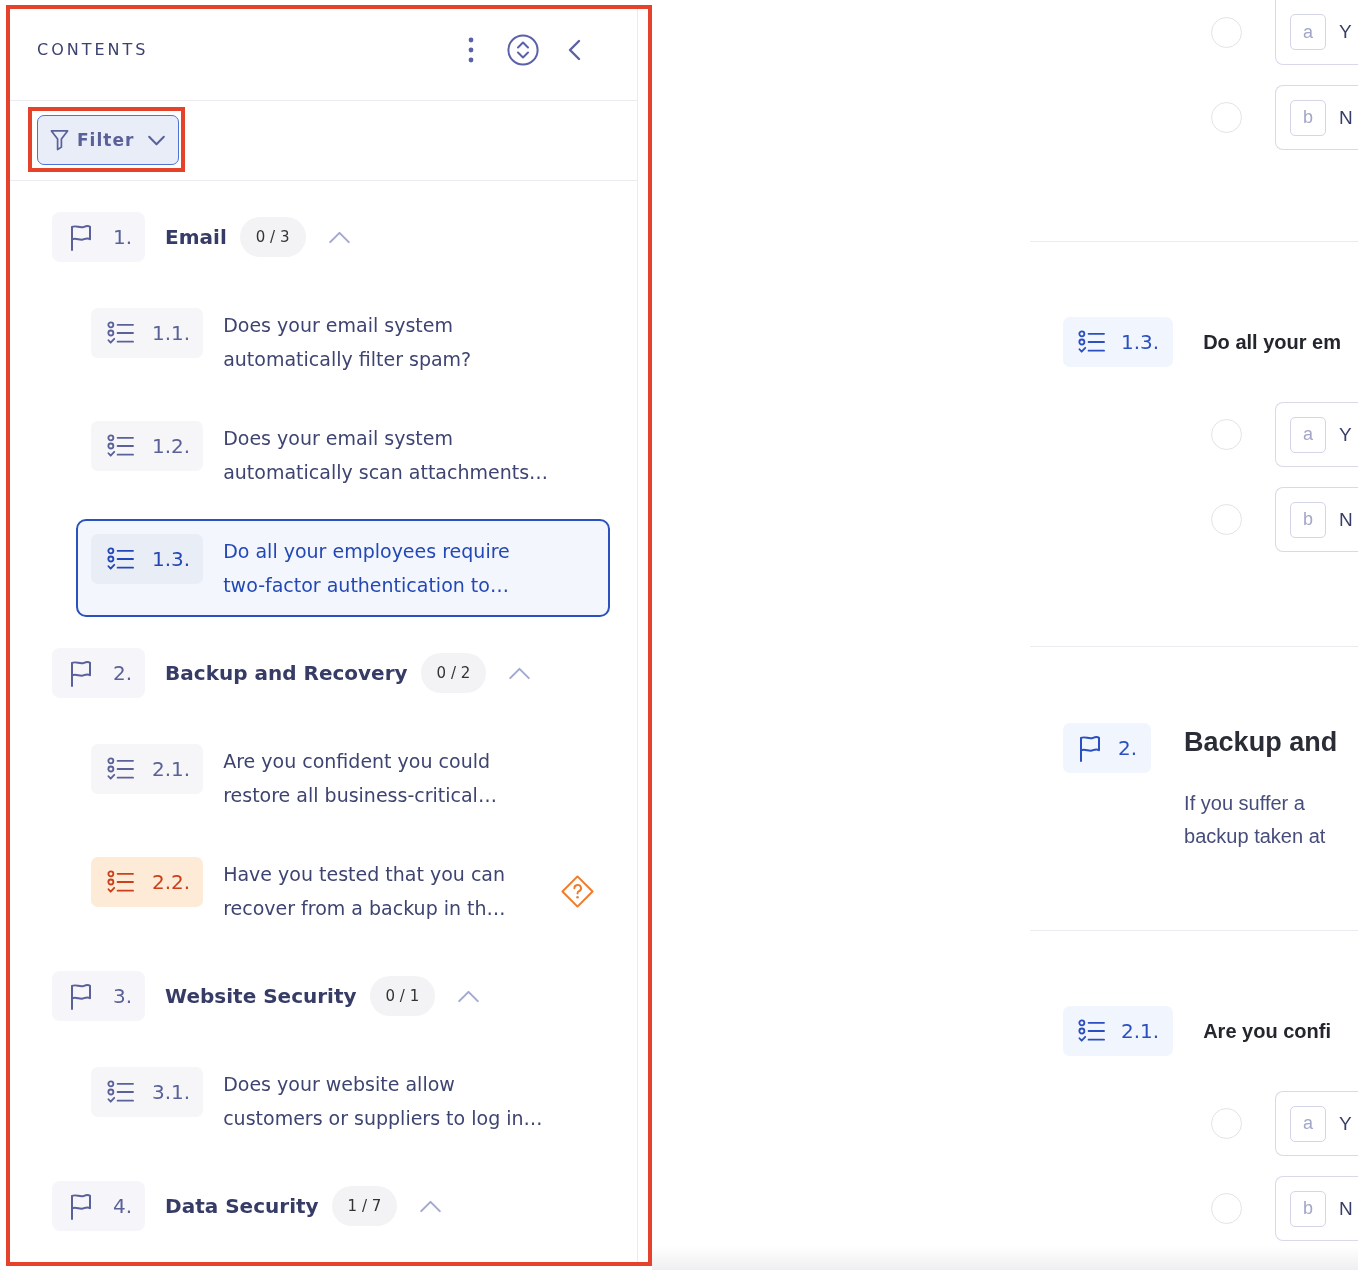 This screenshot has height=1270, width=1358. Describe the element at coordinates (99, 1206) in the screenshot. I see `section-badge: 4.` at that location.